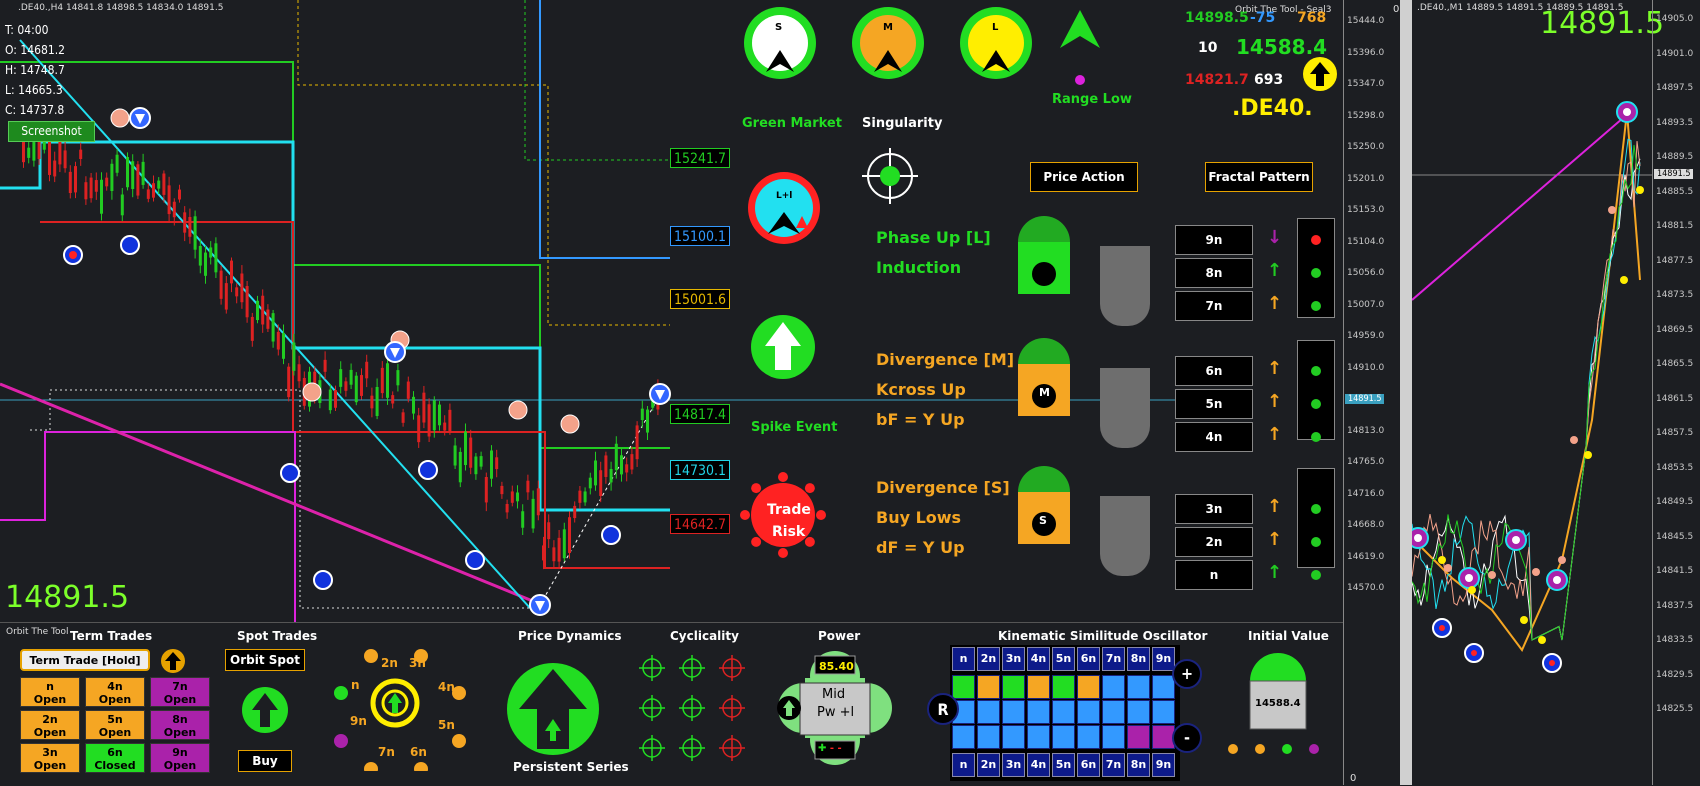  Describe the element at coordinates (784, 208) in the screenshot. I see `lpl-dial` at that location.